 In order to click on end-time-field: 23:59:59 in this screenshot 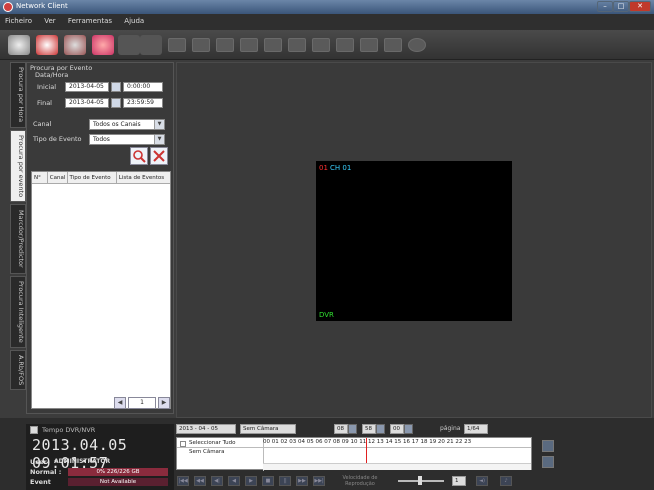, I will do `click(143, 103)`.